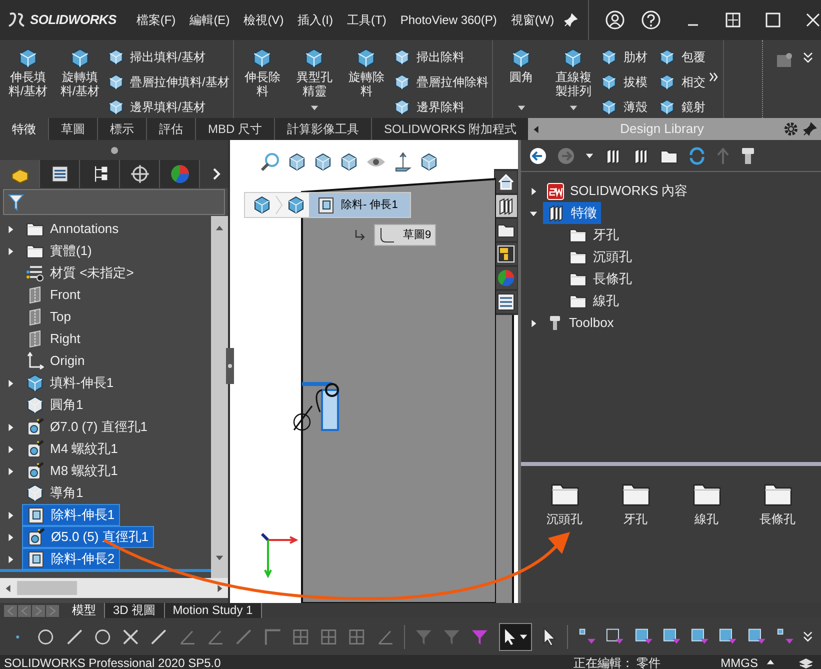  I want to click on ribbon-button: 伸長除料, so click(262, 80).